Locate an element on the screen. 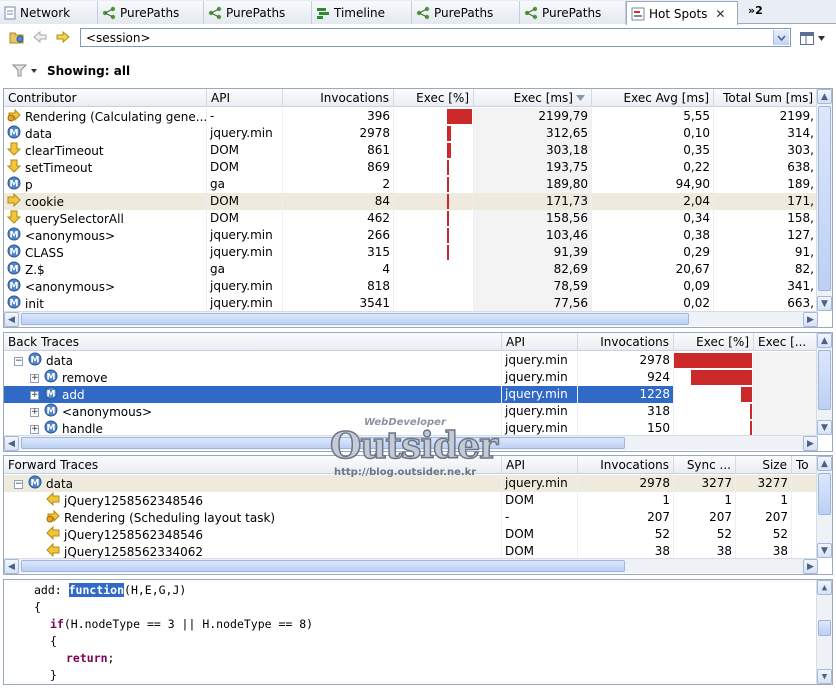 Image resolution: width=836 pixels, height=688 pixels. layout-icon is located at coordinates (807, 38).